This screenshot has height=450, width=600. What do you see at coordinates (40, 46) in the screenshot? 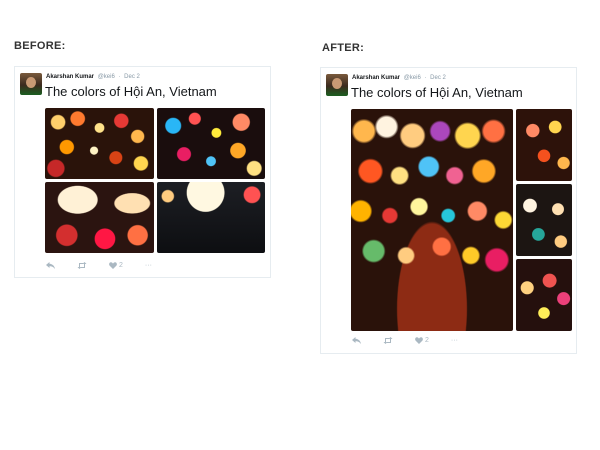
I see `before-label: BEFORE:` at bounding box center [40, 46].